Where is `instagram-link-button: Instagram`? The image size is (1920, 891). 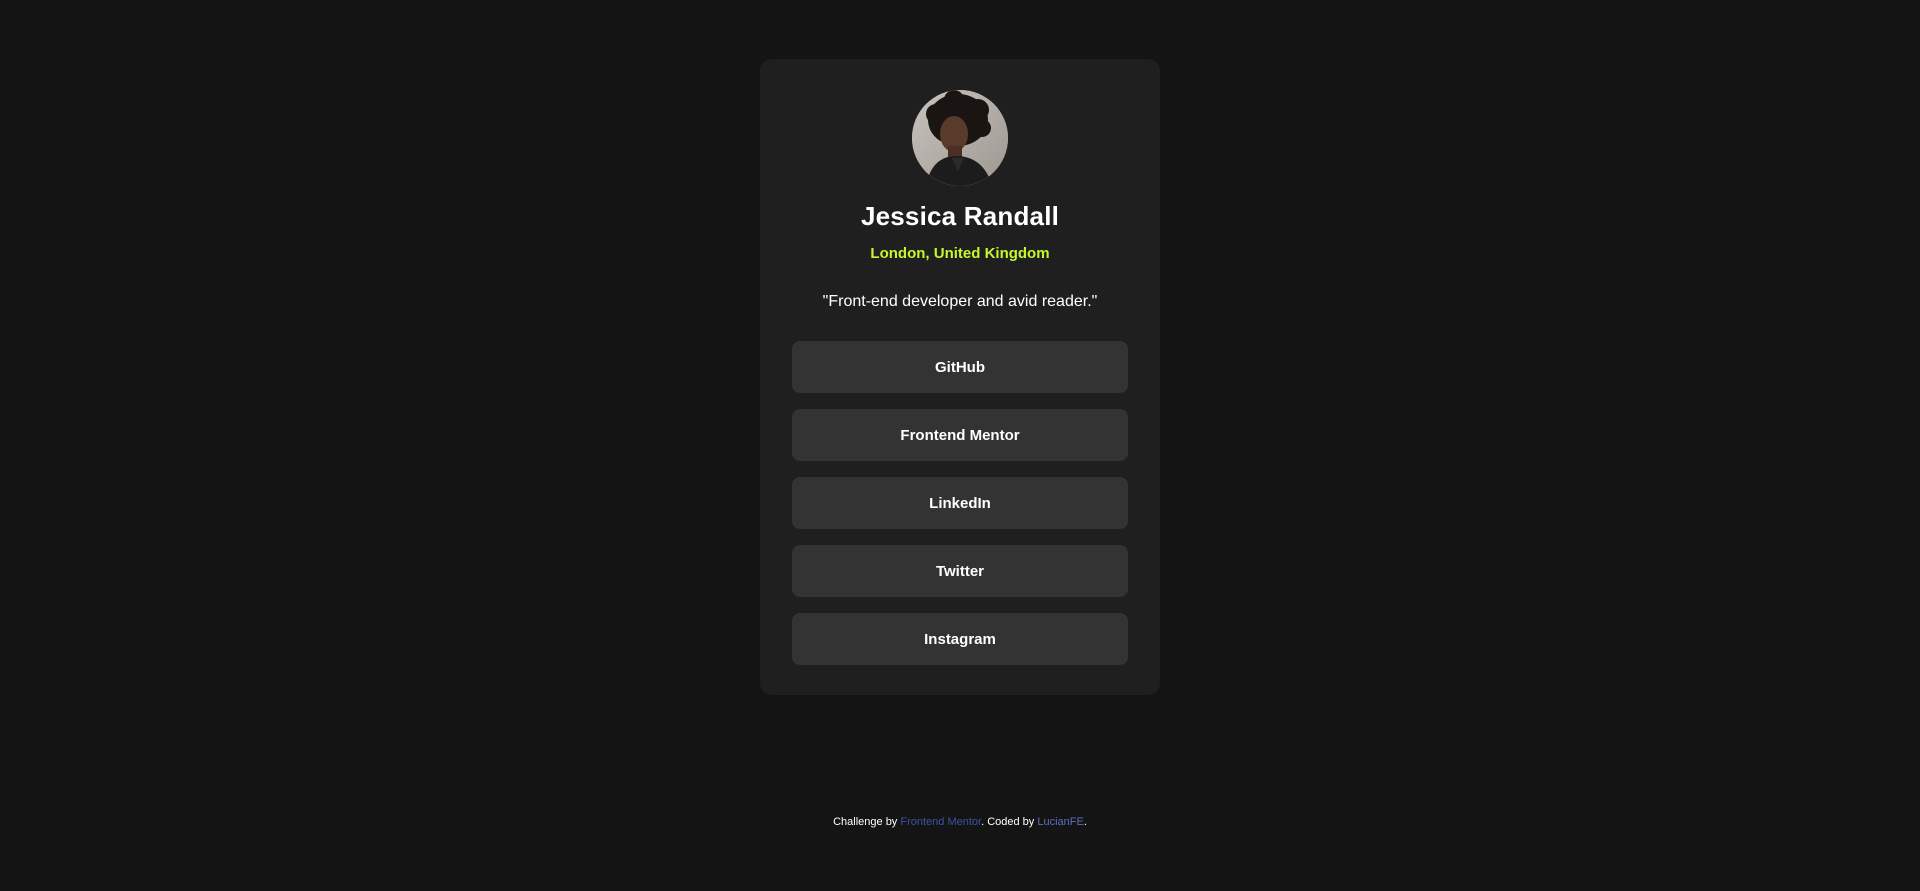
instagram-link-button: Instagram is located at coordinates (960, 639).